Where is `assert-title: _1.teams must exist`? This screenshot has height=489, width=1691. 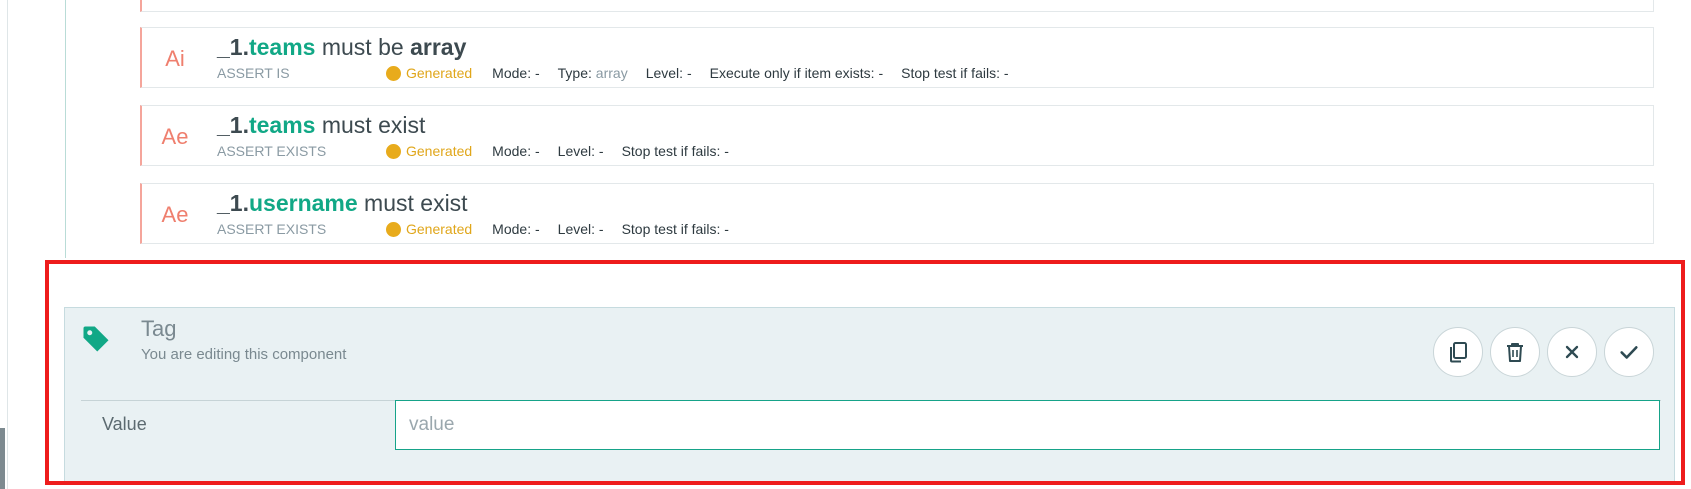
assert-title: _1.teams must exist is located at coordinates (321, 125).